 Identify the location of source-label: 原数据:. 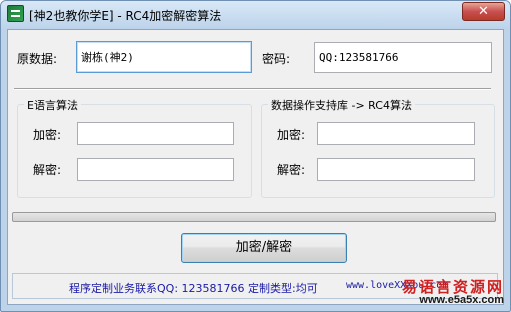
(37, 59).